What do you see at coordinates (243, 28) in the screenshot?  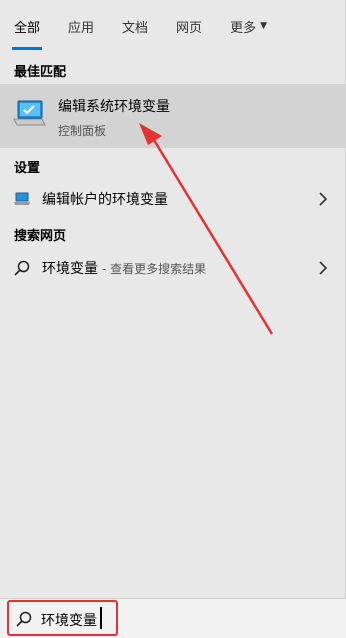 I see `tab-more-label: 更多` at bounding box center [243, 28].